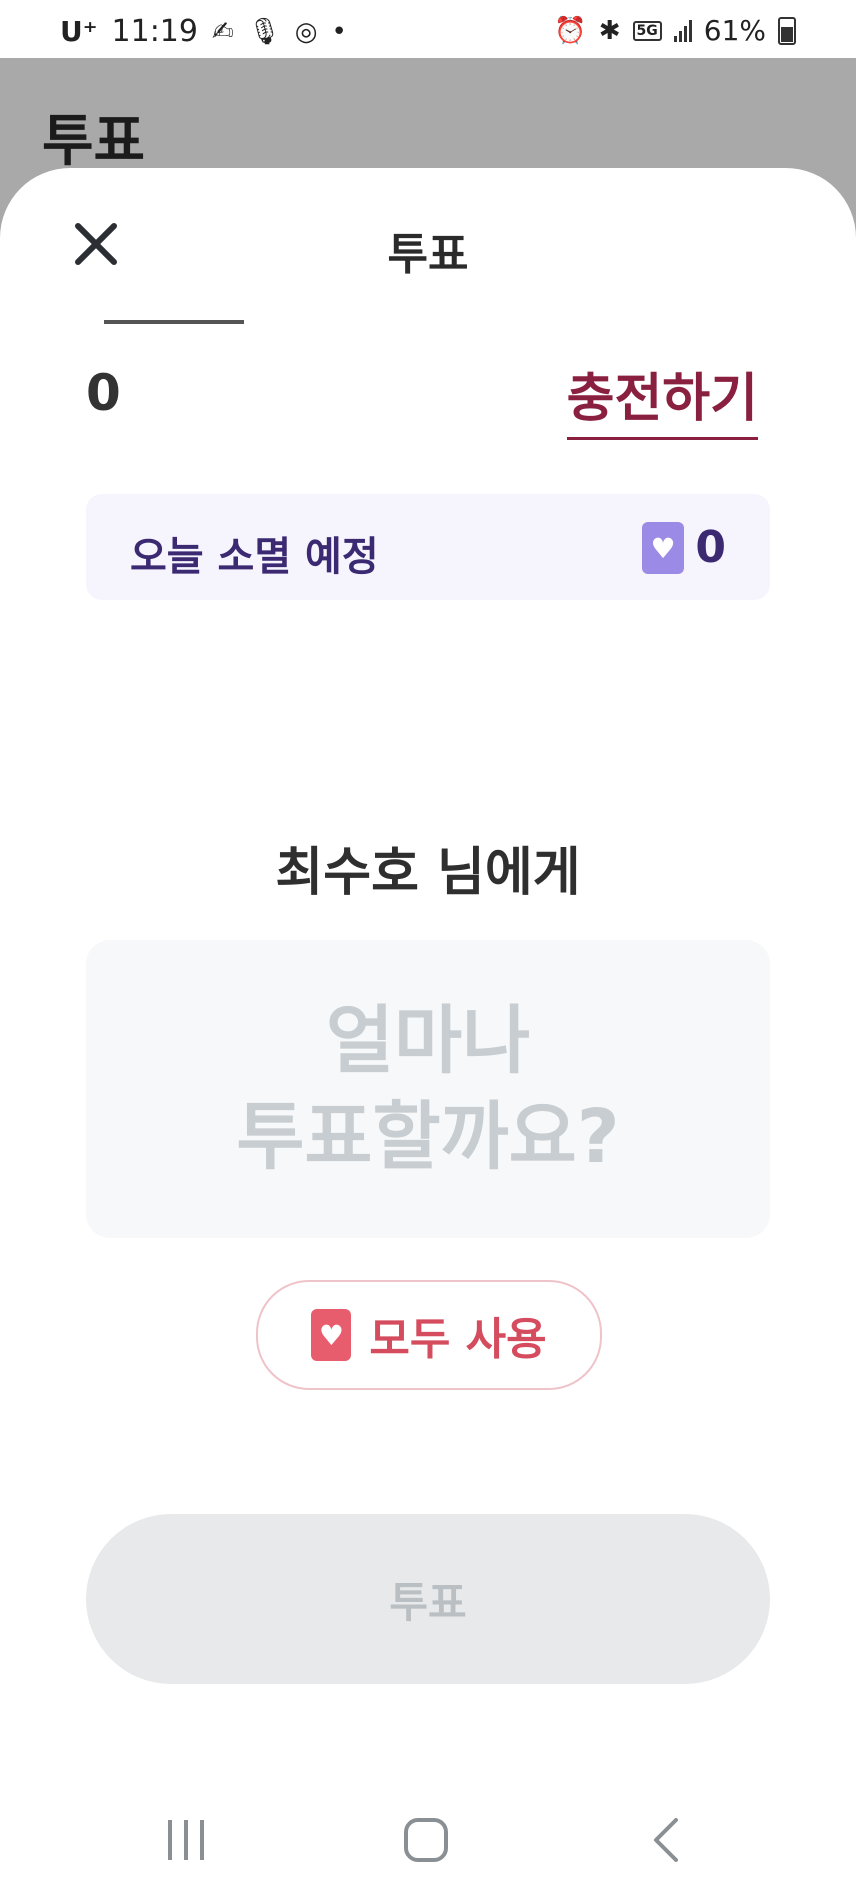 Image resolution: width=856 pixels, height=1902 pixels. Describe the element at coordinates (428, 254) in the screenshot. I see `sheet-title: 투표` at that location.